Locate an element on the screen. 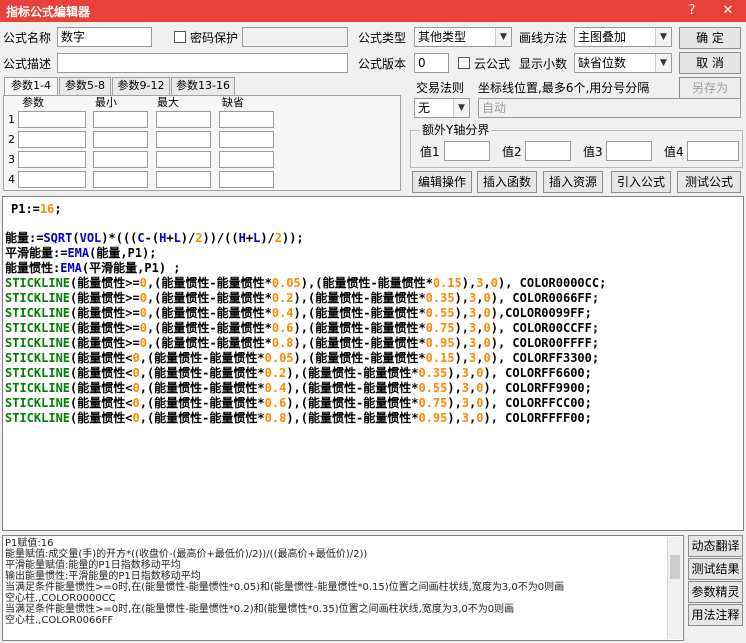 Image resolution: width=746 pixels, height=643 pixels. value3-input is located at coordinates (629, 151).